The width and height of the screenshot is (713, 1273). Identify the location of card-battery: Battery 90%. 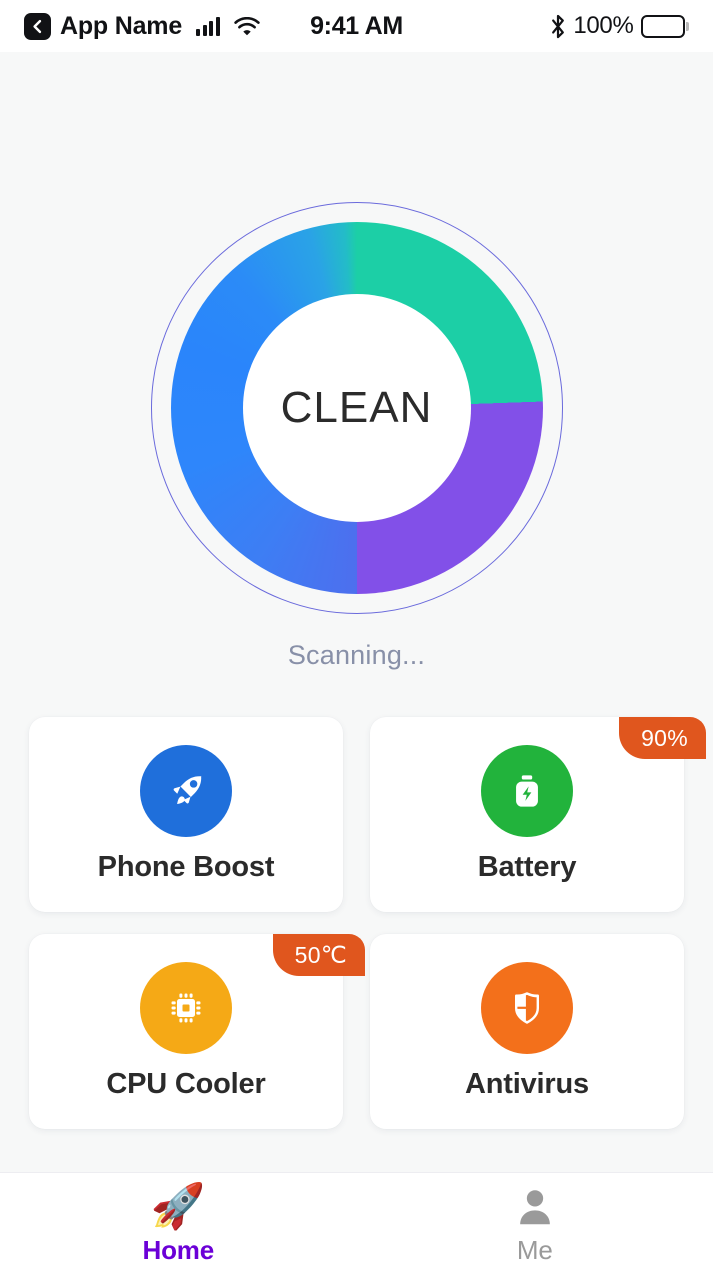
(538, 814).